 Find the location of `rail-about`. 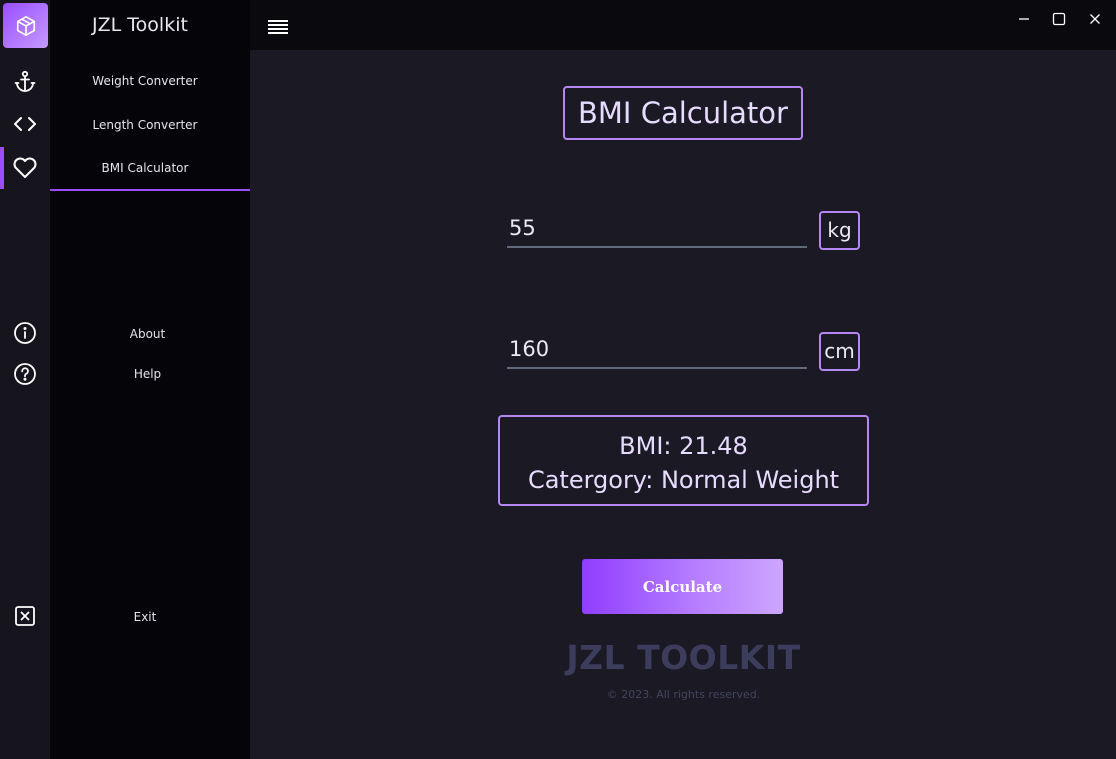

rail-about is located at coordinates (25, 333).